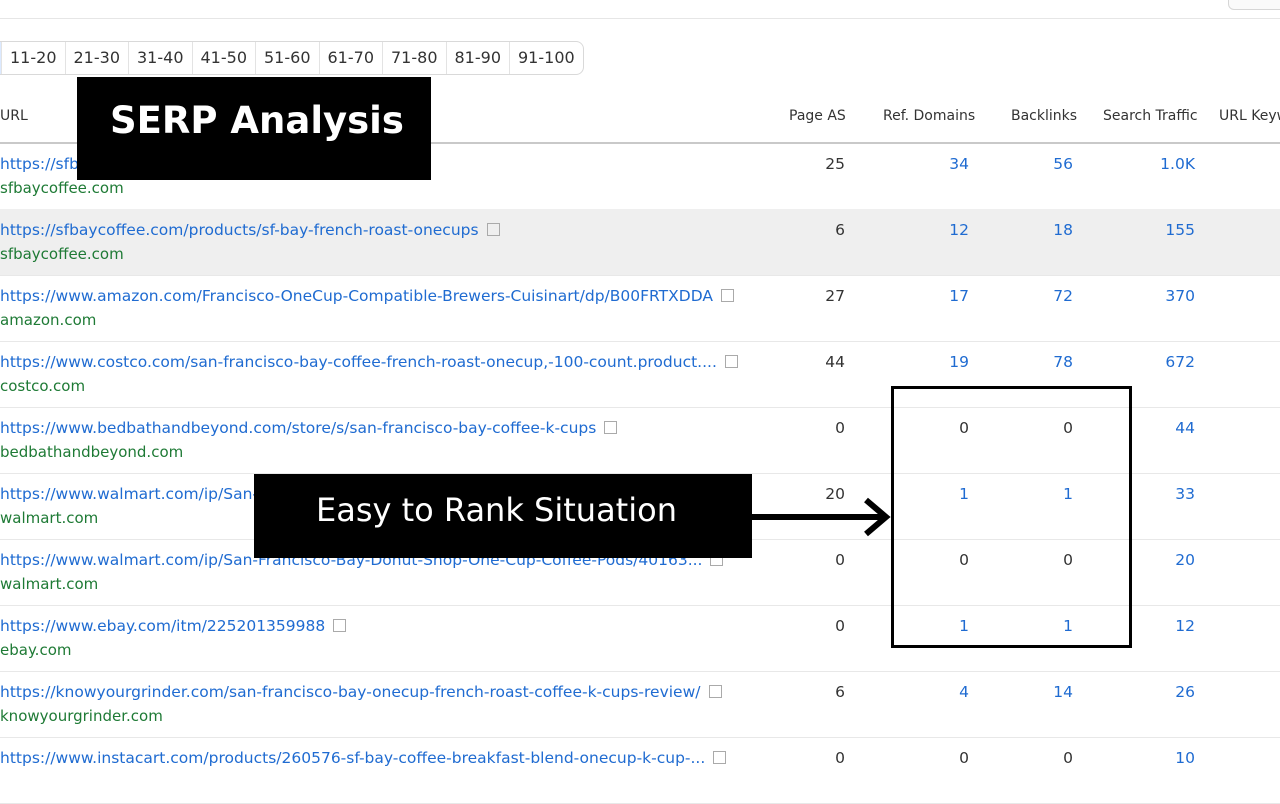  Describe the element at coordinates (415, 58) in the screenshot. I see `page-tab: 71-80` at that location.